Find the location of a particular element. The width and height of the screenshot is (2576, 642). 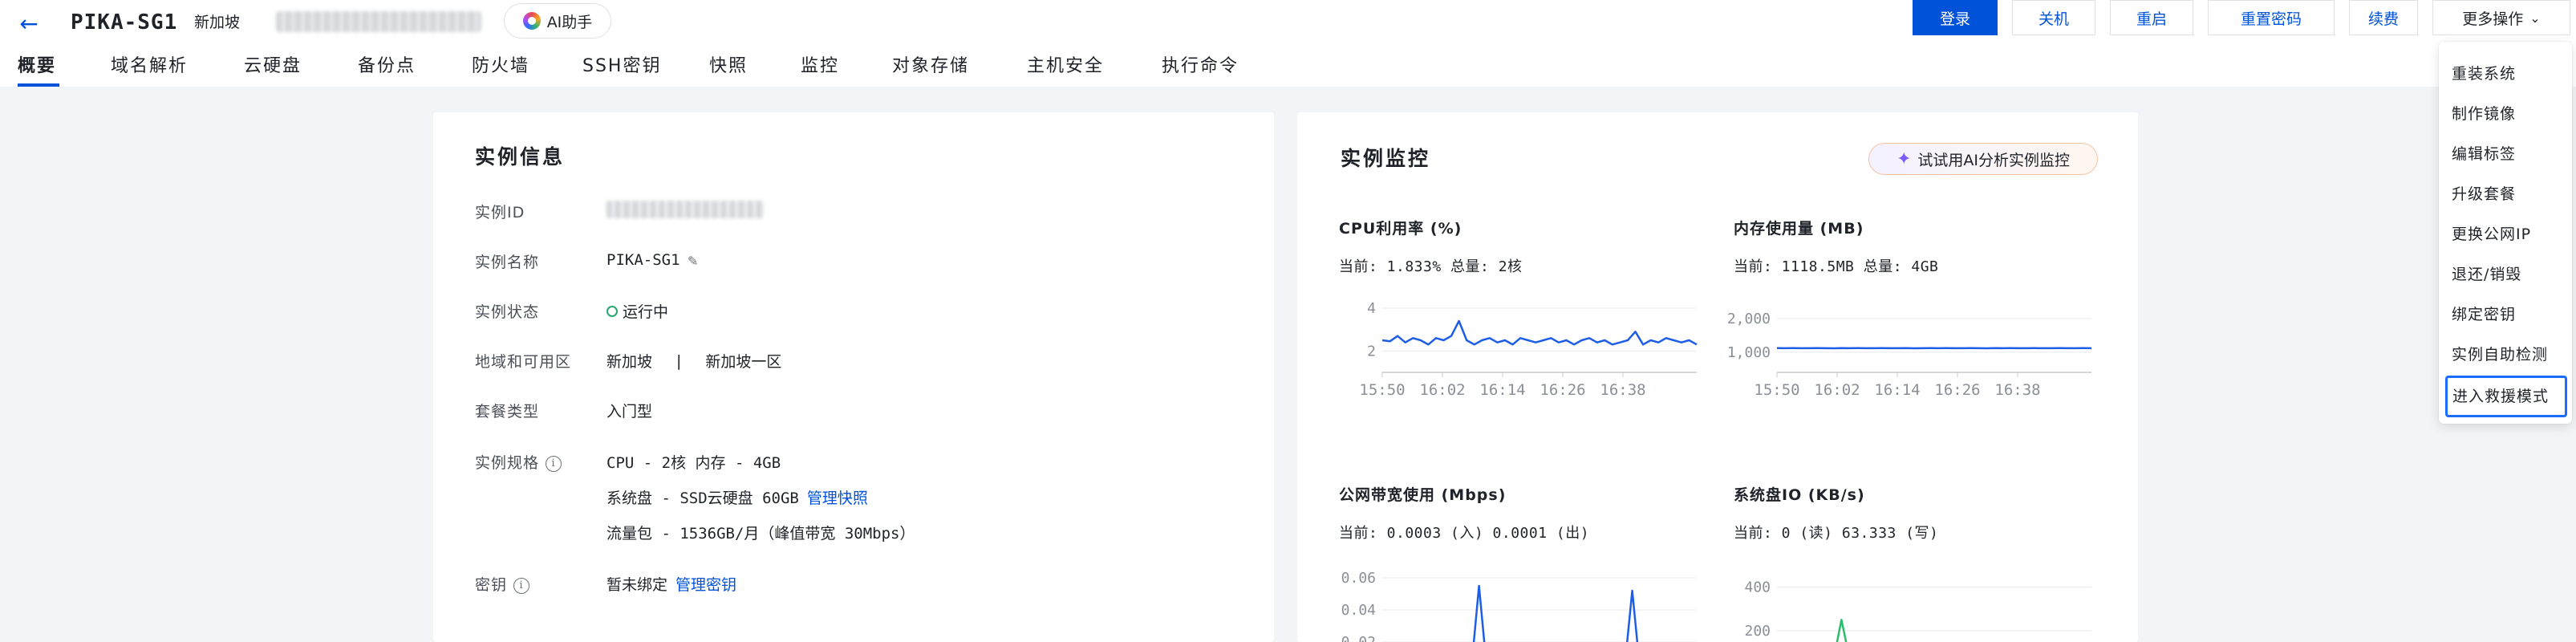

spec-disk: 系统盘 - SSD云硬盘 60GB 管理快照 is located at coordinates (737, 497).